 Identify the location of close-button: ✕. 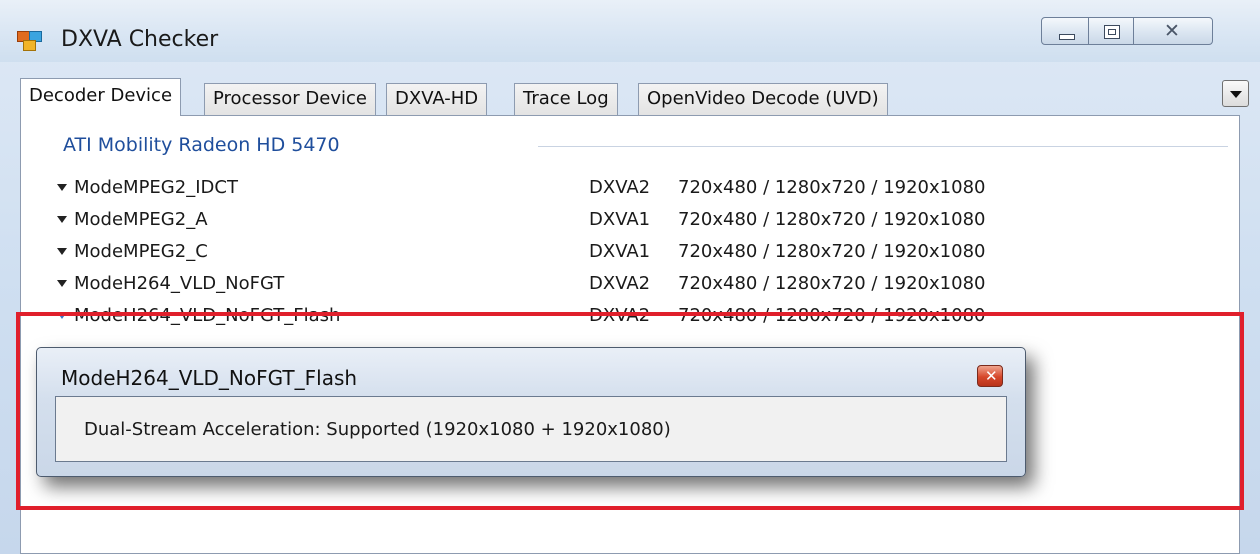
(1173, 31).